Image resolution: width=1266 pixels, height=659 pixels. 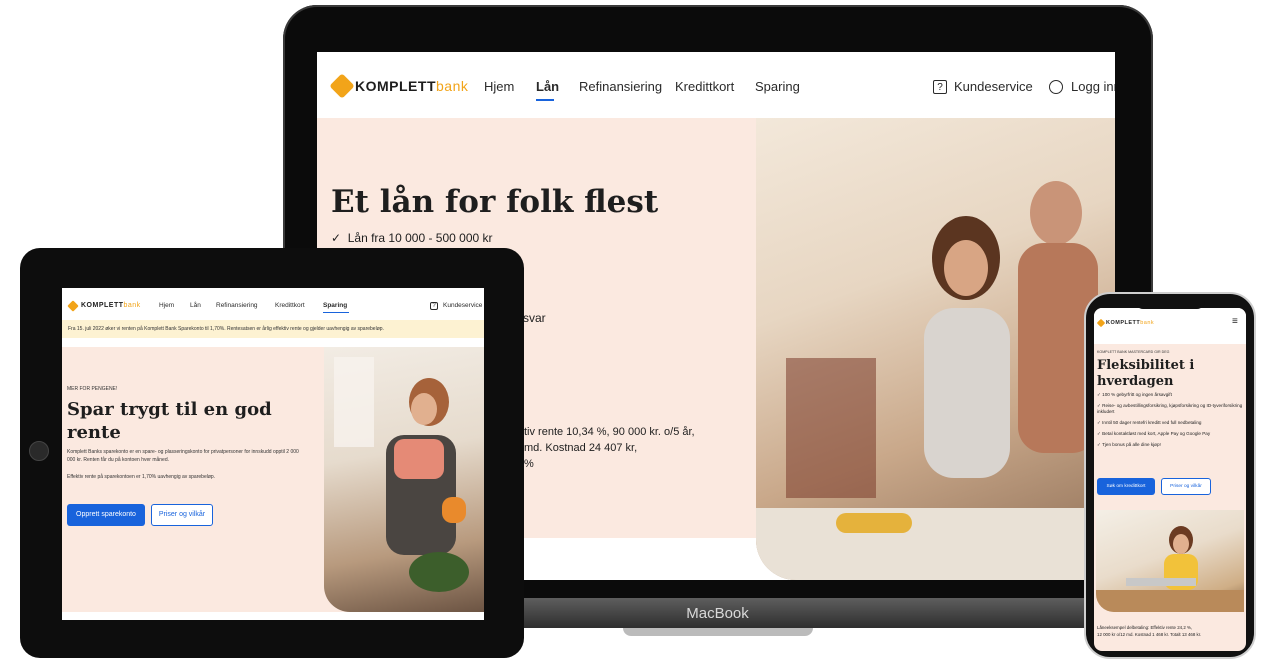 I want to click on laptop-example-line-2: md. Kostnad 24 407 kr,, so click(x=581, y=448).